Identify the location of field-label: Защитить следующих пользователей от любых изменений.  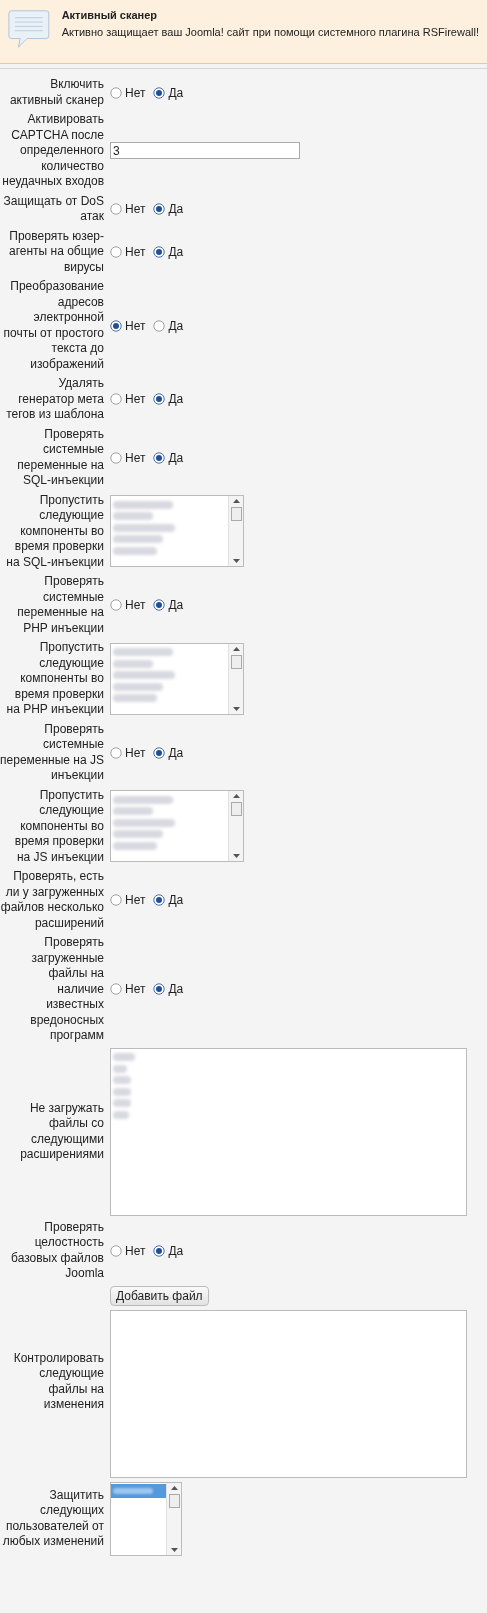
(52, 1518).